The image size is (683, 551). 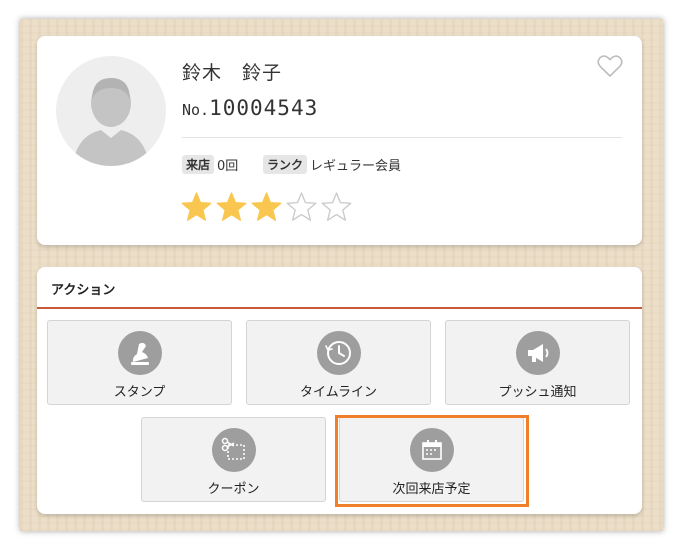 I want to click on rating-stars, so click(x=266, y=206).